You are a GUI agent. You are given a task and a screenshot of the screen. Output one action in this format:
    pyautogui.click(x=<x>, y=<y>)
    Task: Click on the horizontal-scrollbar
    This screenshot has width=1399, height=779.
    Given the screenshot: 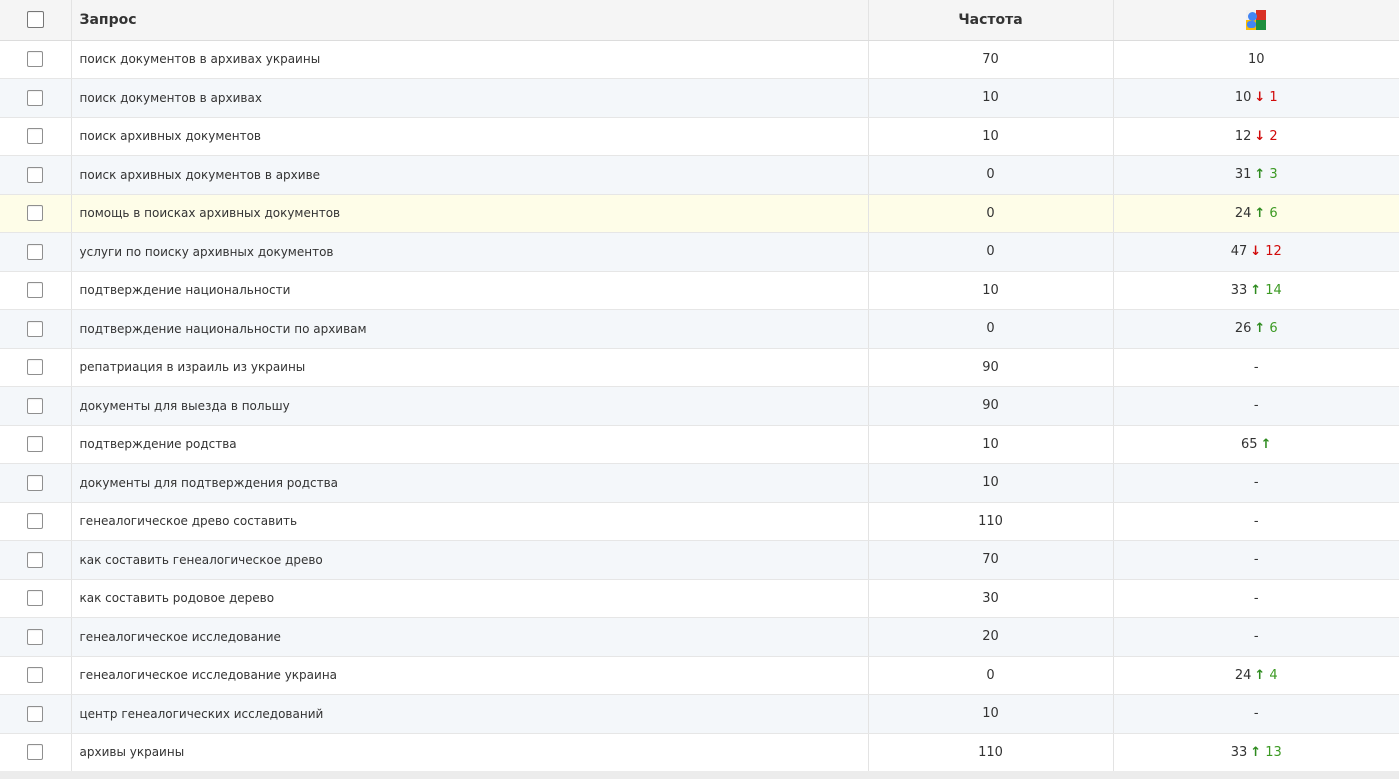 What is the action you would take?
    pyautogui.click(x=699, y=775)
    